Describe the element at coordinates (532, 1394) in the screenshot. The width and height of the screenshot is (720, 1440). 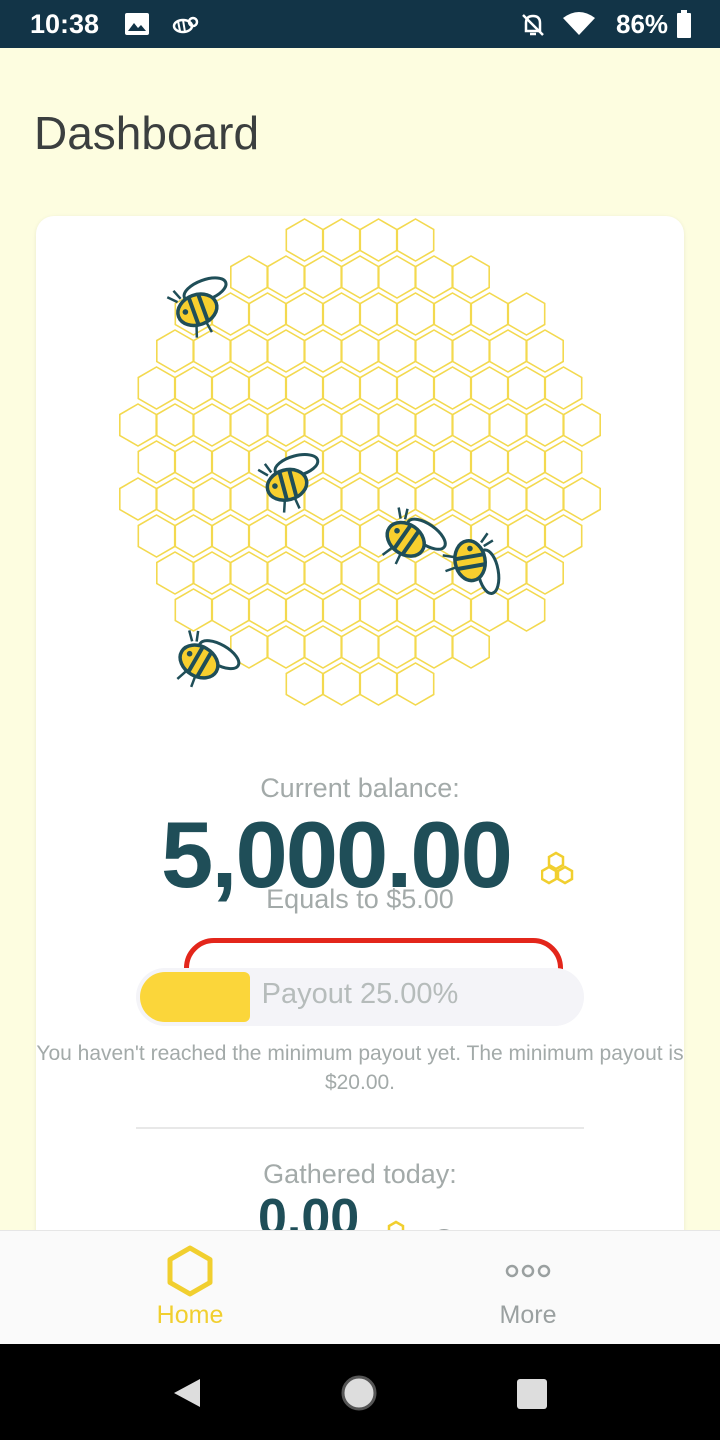
I see `recents-icon` at that location.